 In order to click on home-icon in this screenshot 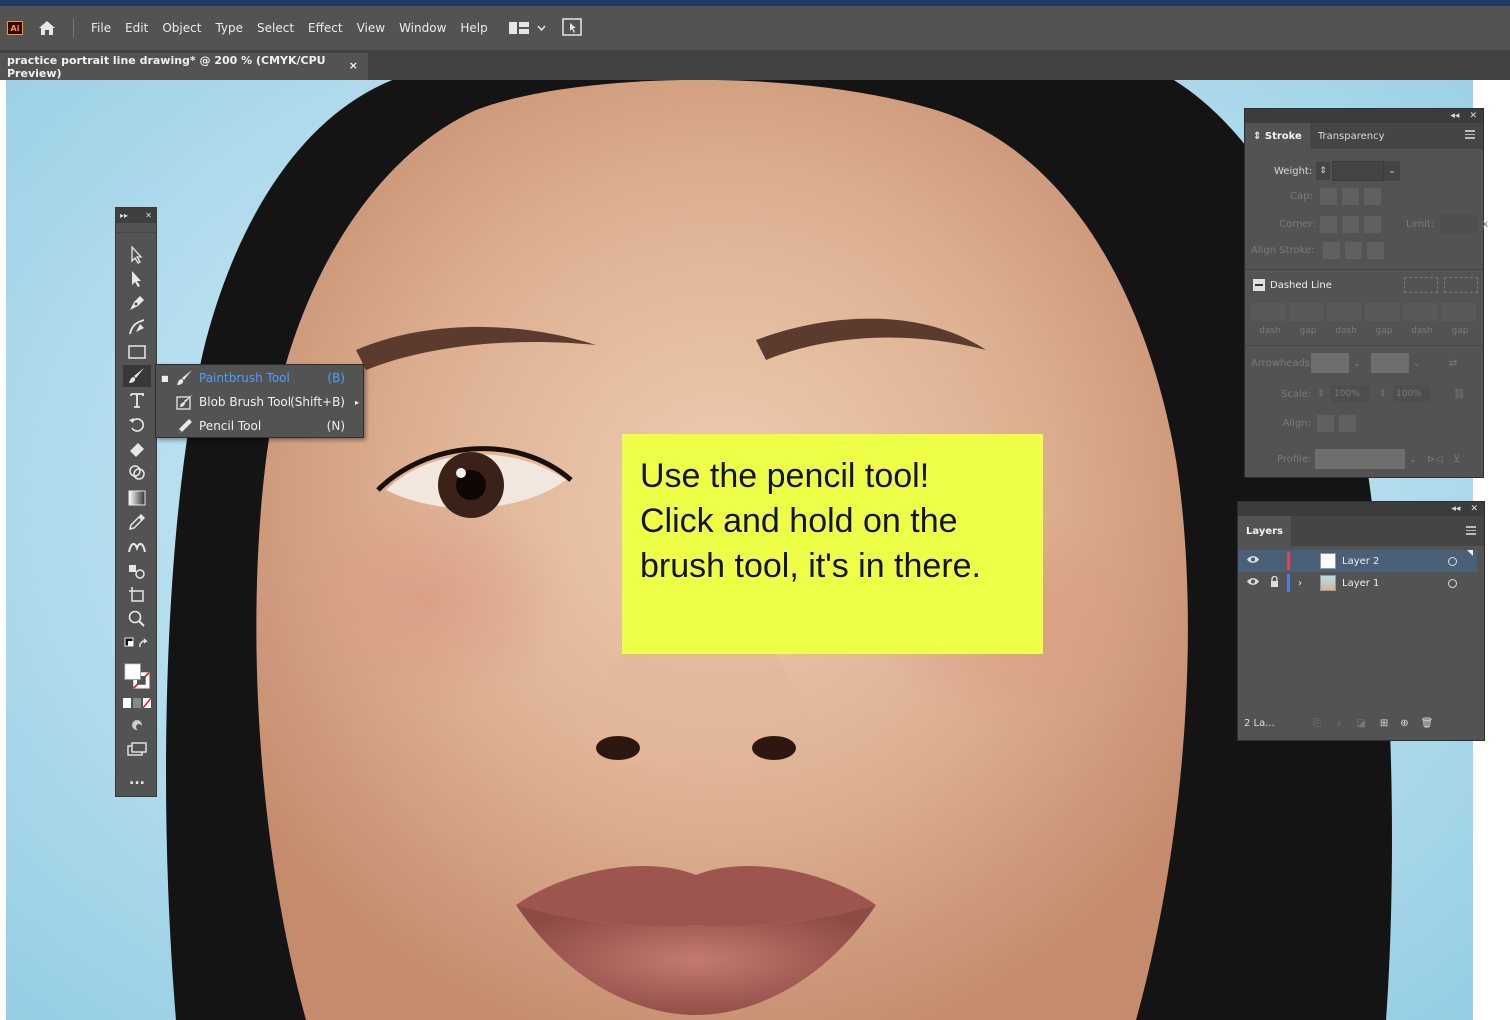, I will do `click(47, 28)`.